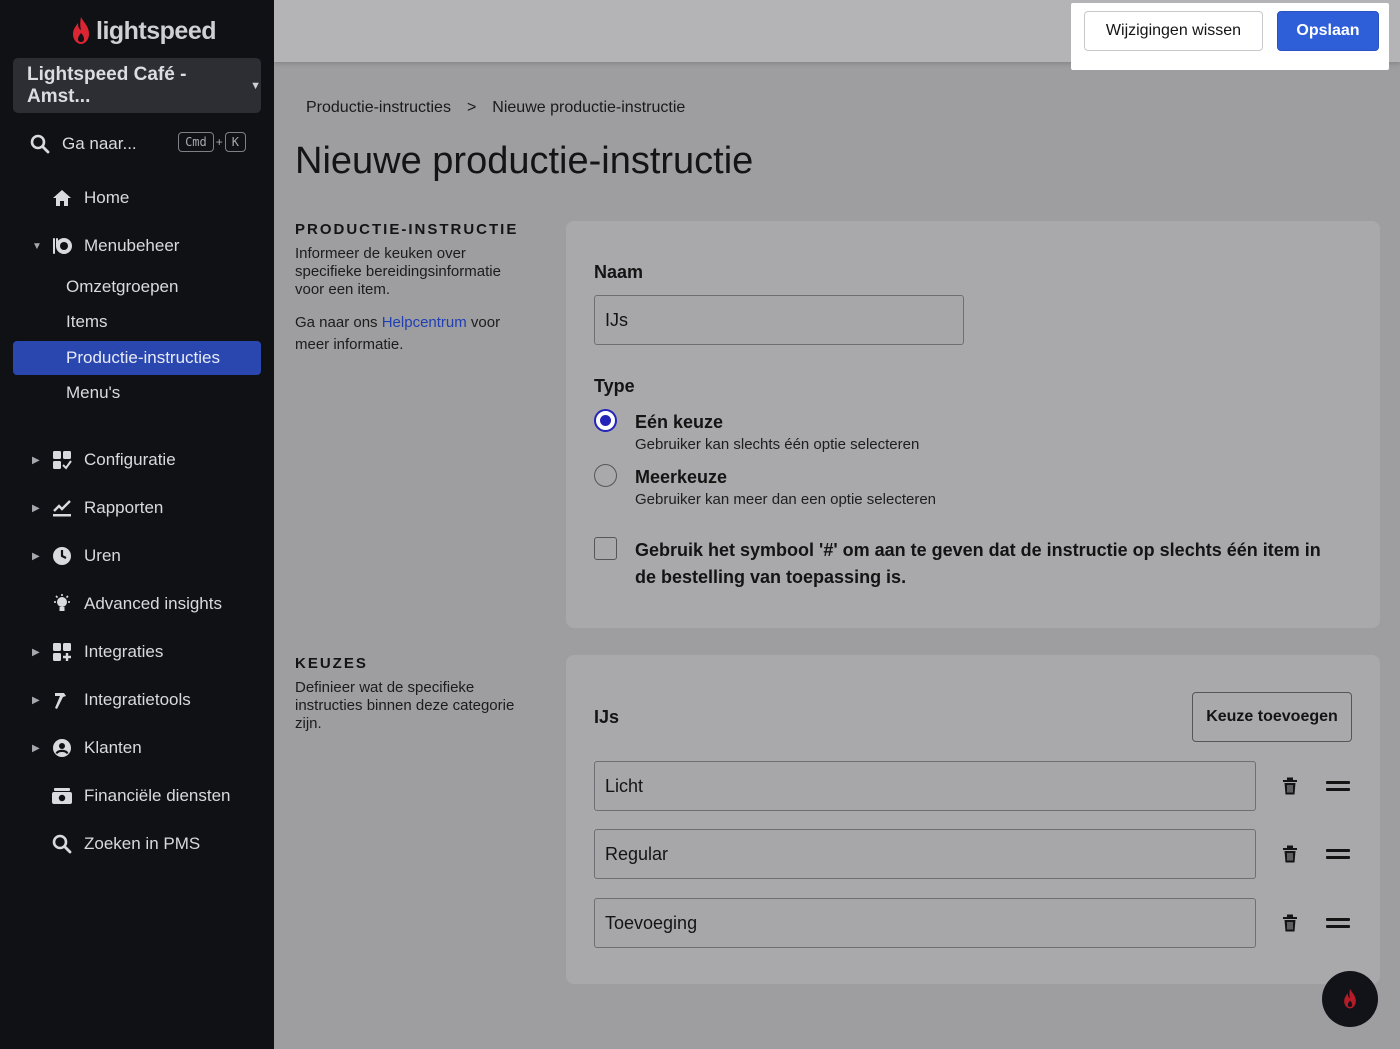  What do you see at coordinates (102, 555) in the screenshot?
I see `sidebar-item-label: Uren` at bounding box center [102, 555].